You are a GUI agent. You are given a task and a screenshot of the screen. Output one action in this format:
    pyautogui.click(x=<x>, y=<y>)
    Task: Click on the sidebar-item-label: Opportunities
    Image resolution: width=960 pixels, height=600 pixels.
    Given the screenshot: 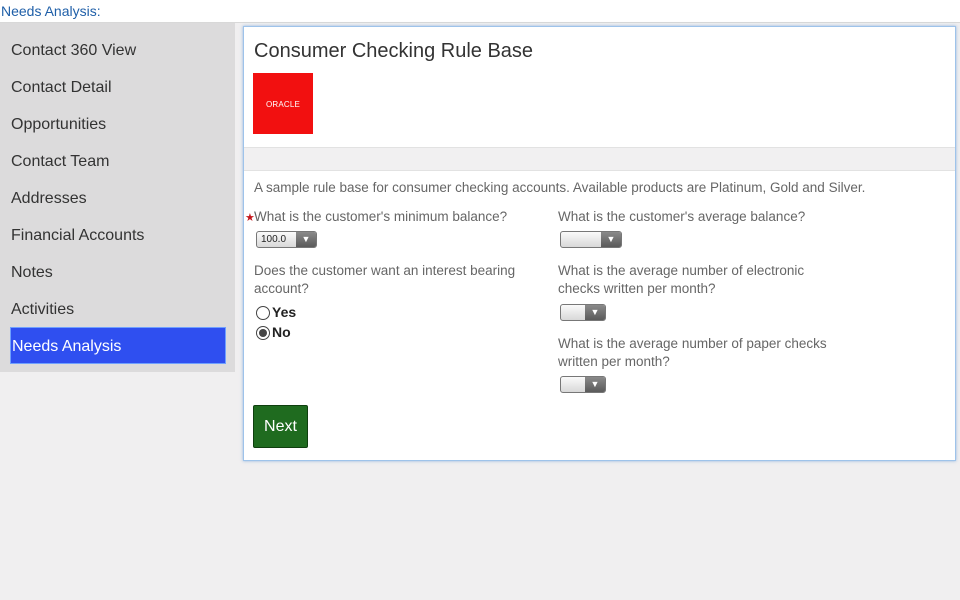 What is the action you would take?
    pyautogui.click(x=59, y=124)
    